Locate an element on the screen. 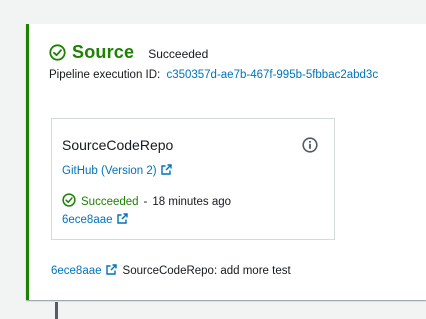 The height and width of the screenshot is (319, 426). stage-connector-line is located at coordinates (56, 310).